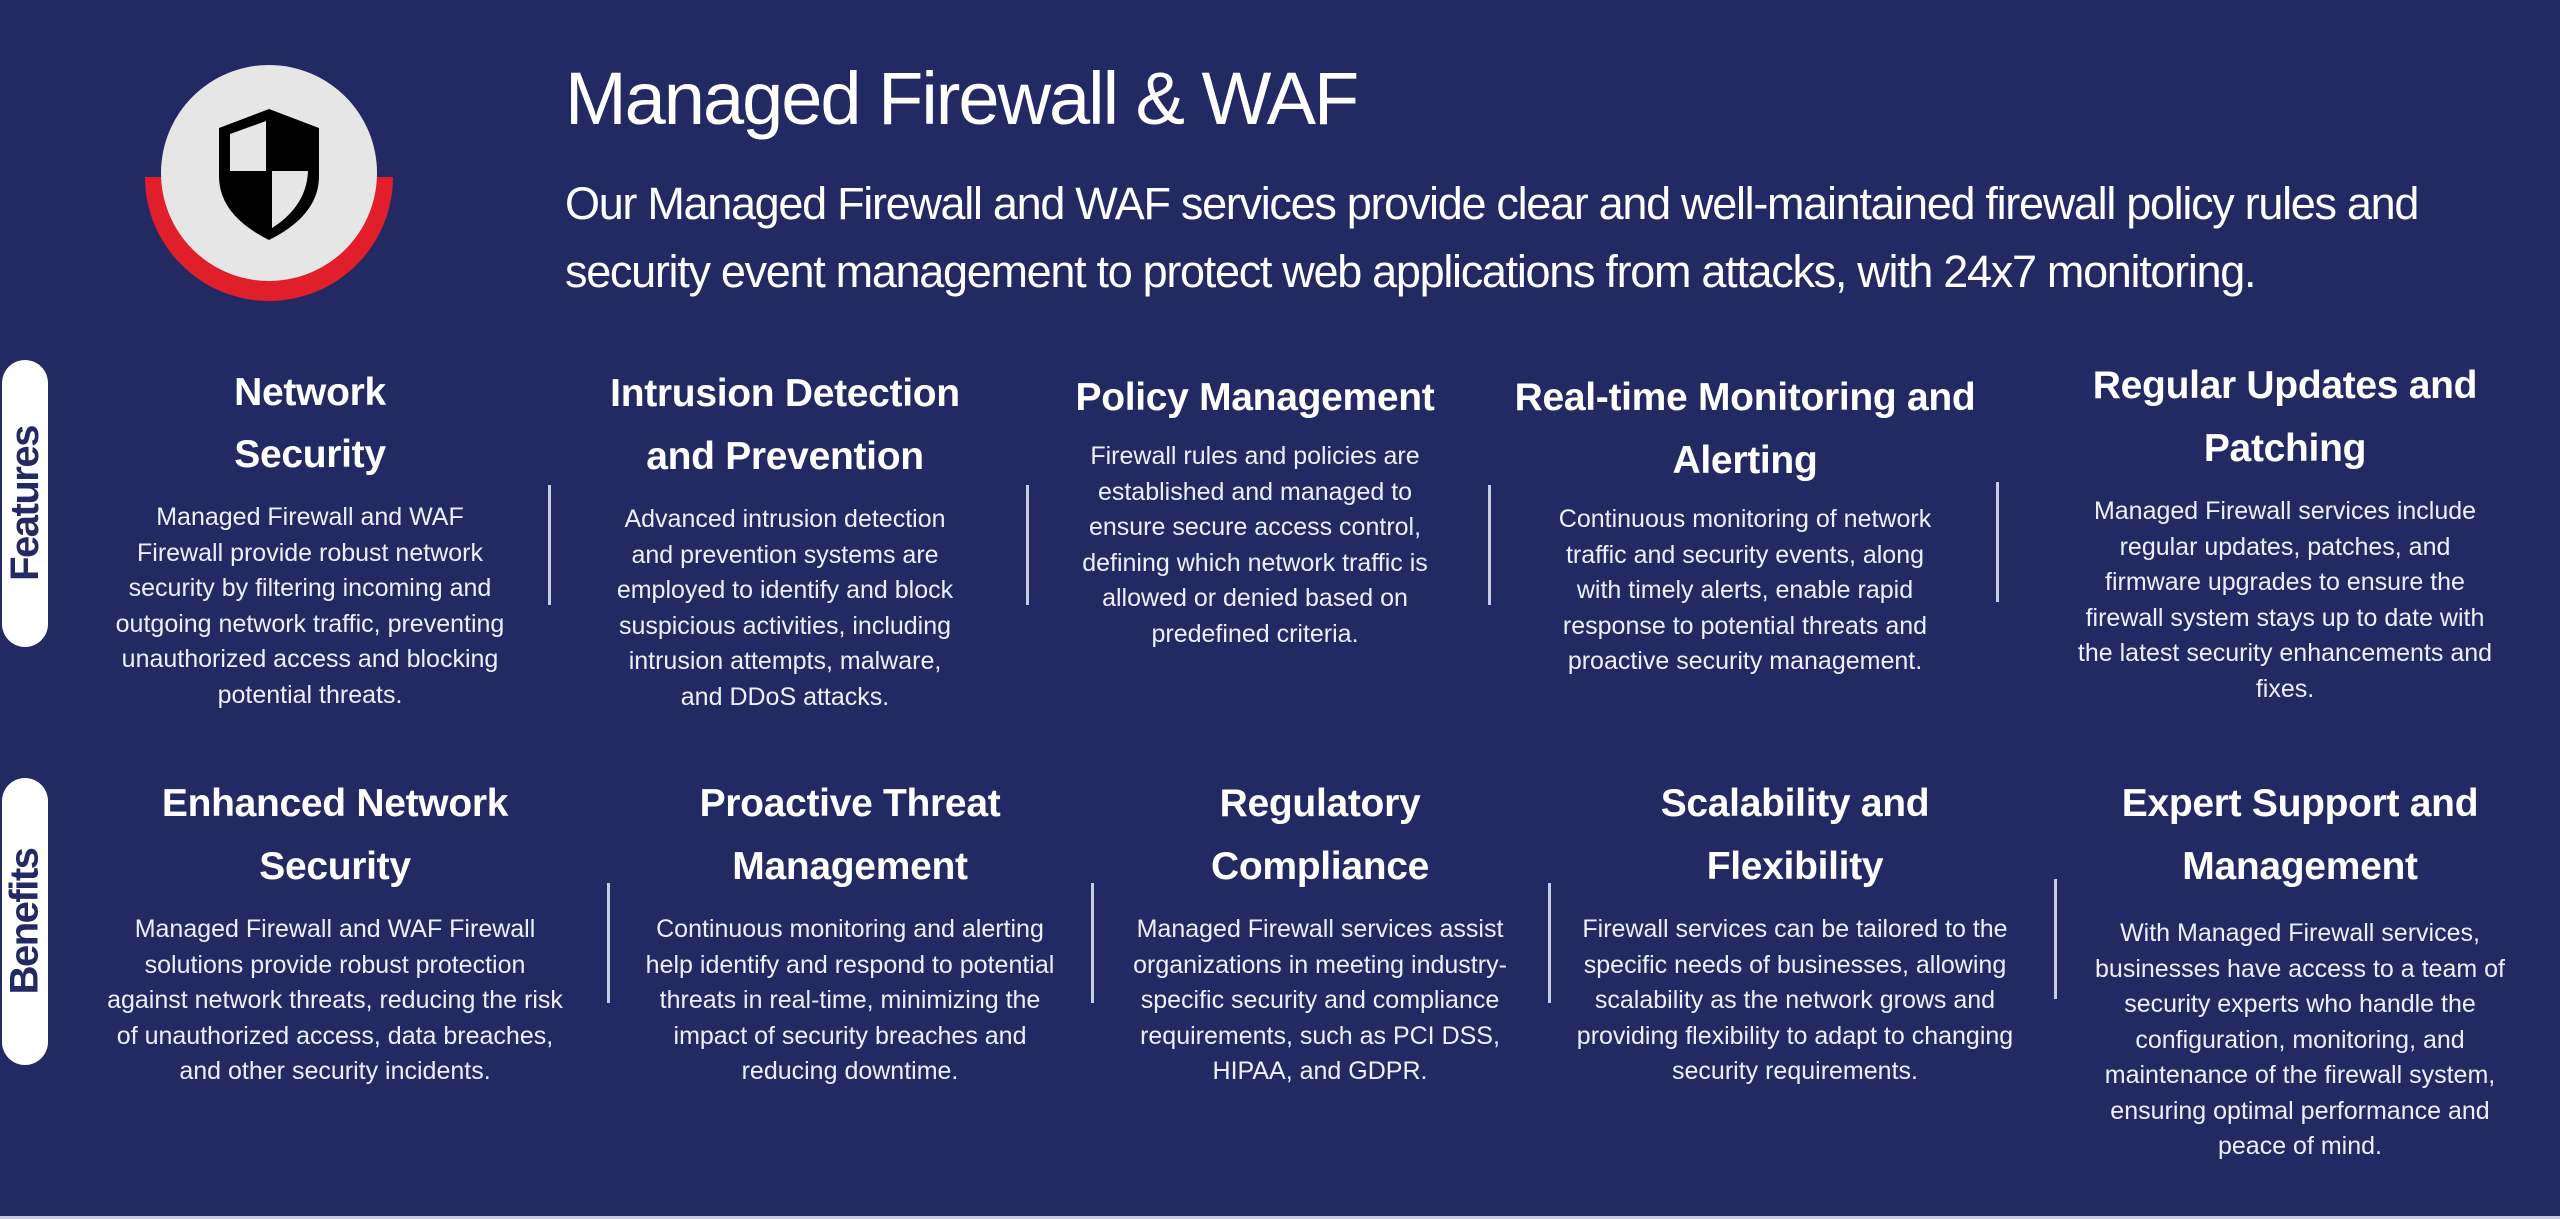  I want to click on benefits-tab-label: Benefits, so click(24, 921).